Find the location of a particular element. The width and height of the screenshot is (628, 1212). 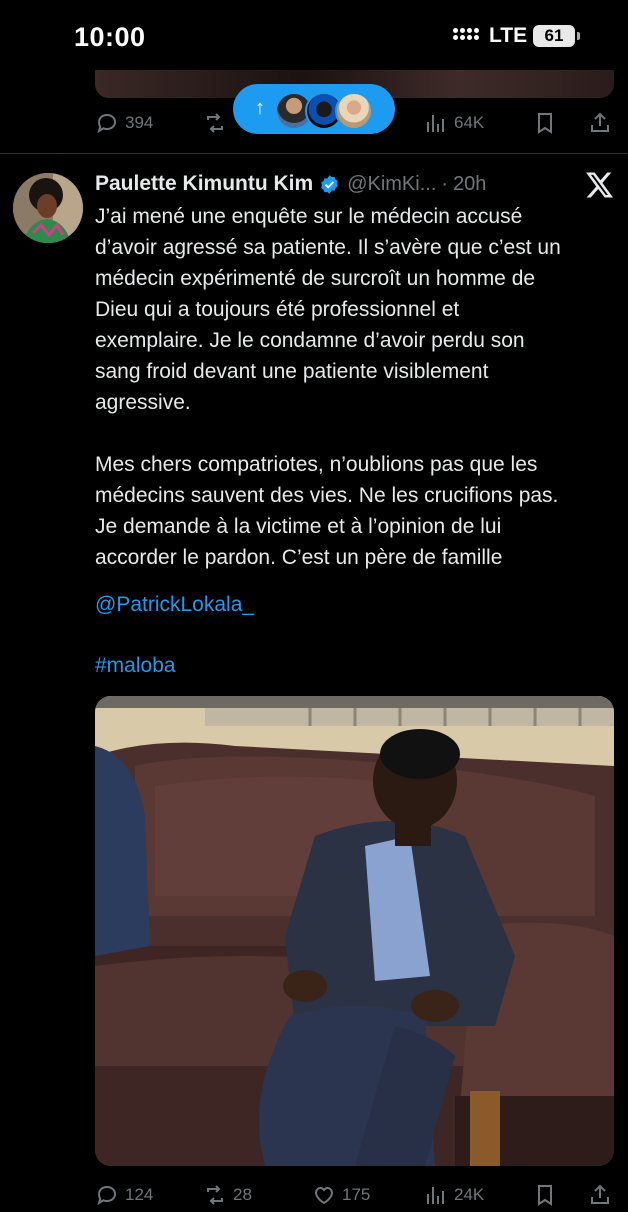

status-bar: 10:00 LTE 61 is located at coordinates (314, 36).